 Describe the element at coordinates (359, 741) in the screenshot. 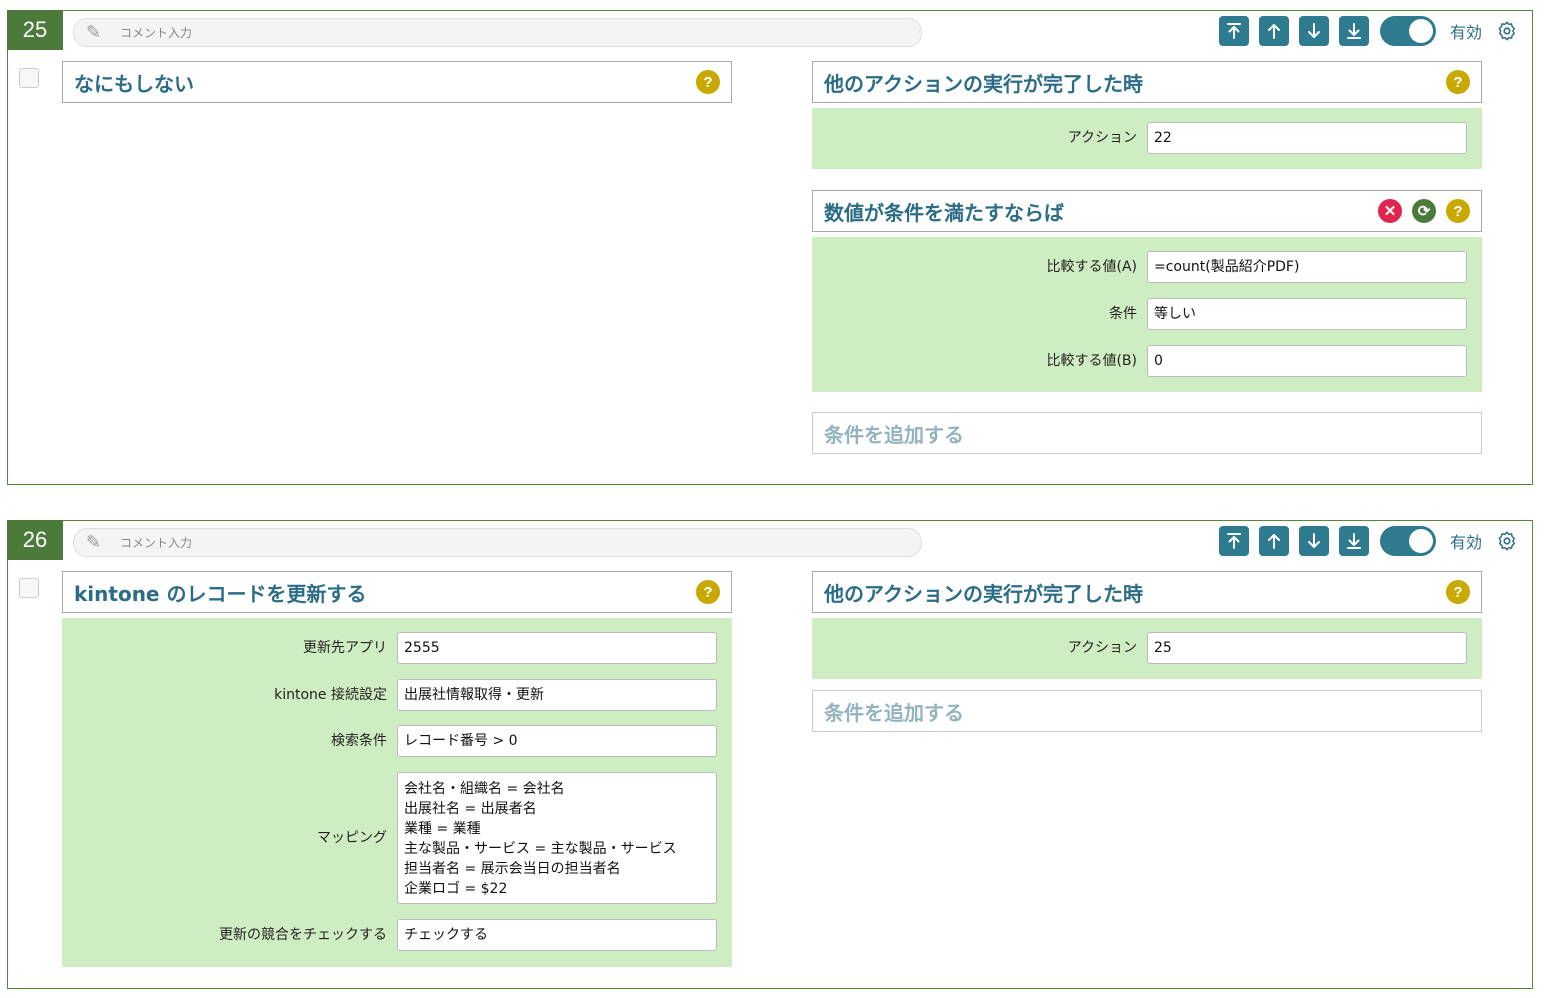

I see `field-label: 検索条件` at that location.